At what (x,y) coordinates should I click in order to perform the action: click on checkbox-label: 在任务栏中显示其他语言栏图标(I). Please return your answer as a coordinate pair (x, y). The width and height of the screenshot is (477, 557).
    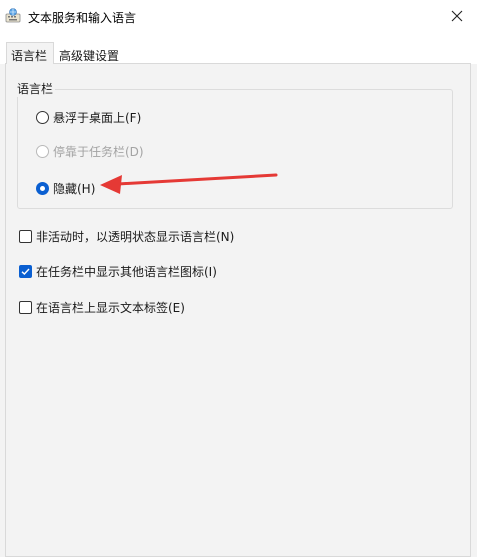
    Looking at the image, I should click on (126, 272).